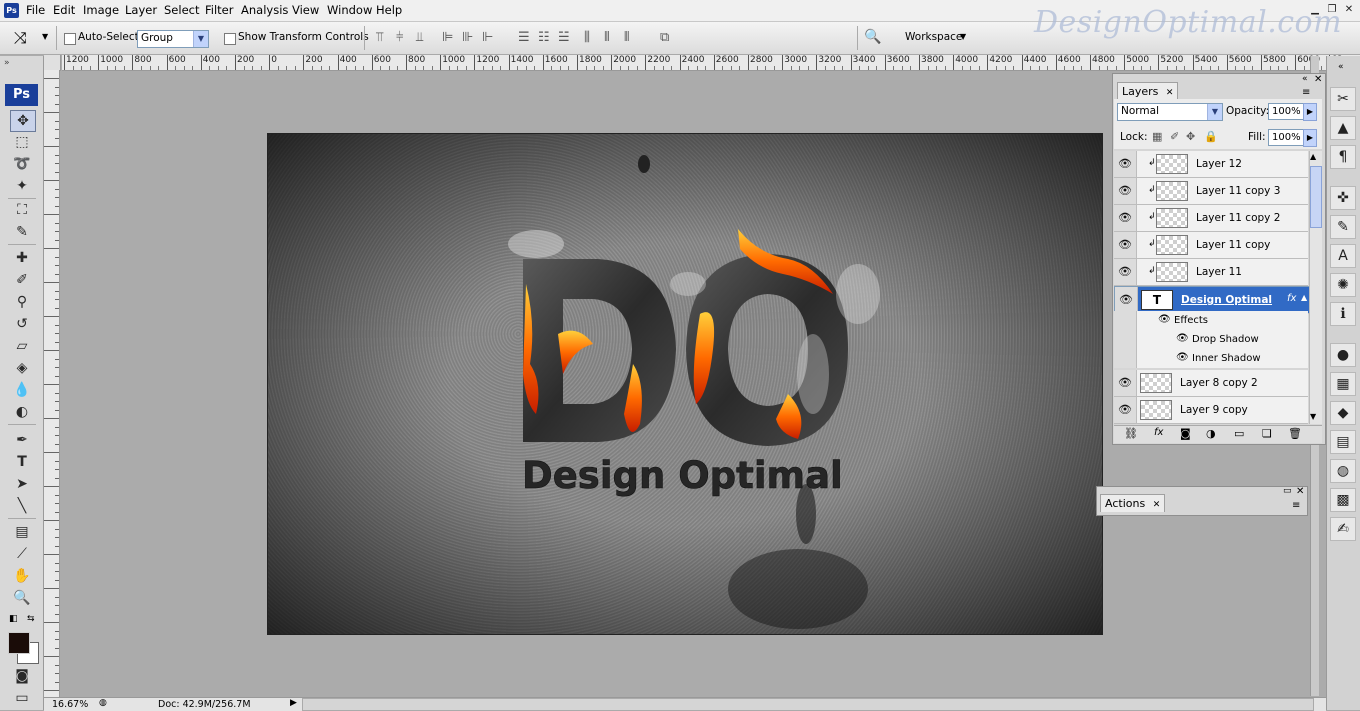 Image resolution: width=1360 pixels, height=711 pixels. Describe the element at coordinates (22, 598) in the screenshot. I see `zoom-tool-icon: 🔍` at that location.